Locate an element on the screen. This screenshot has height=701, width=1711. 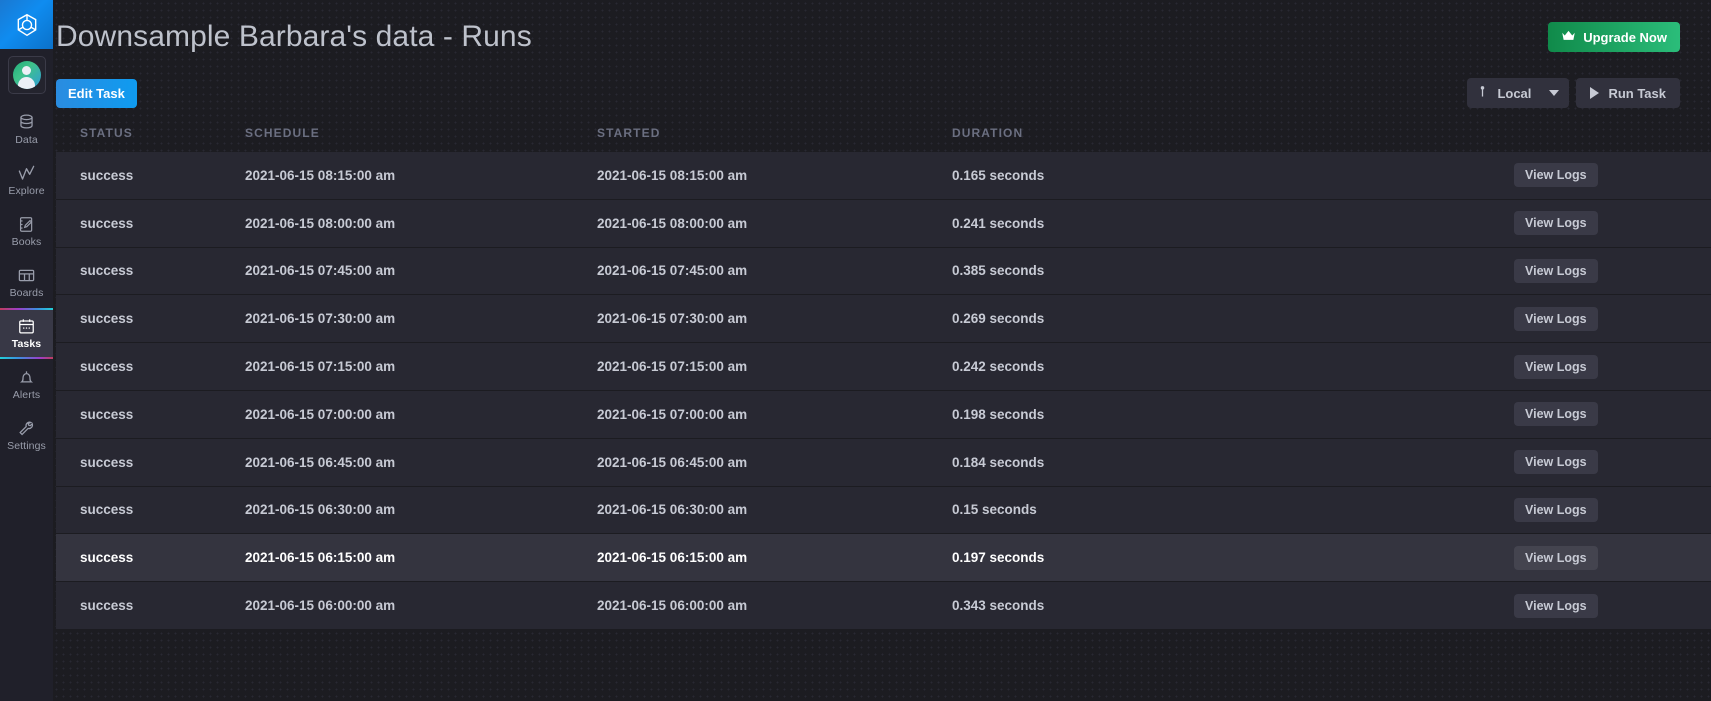
cell-duration: 0.343 seconds is located at coordinates (998, 606).